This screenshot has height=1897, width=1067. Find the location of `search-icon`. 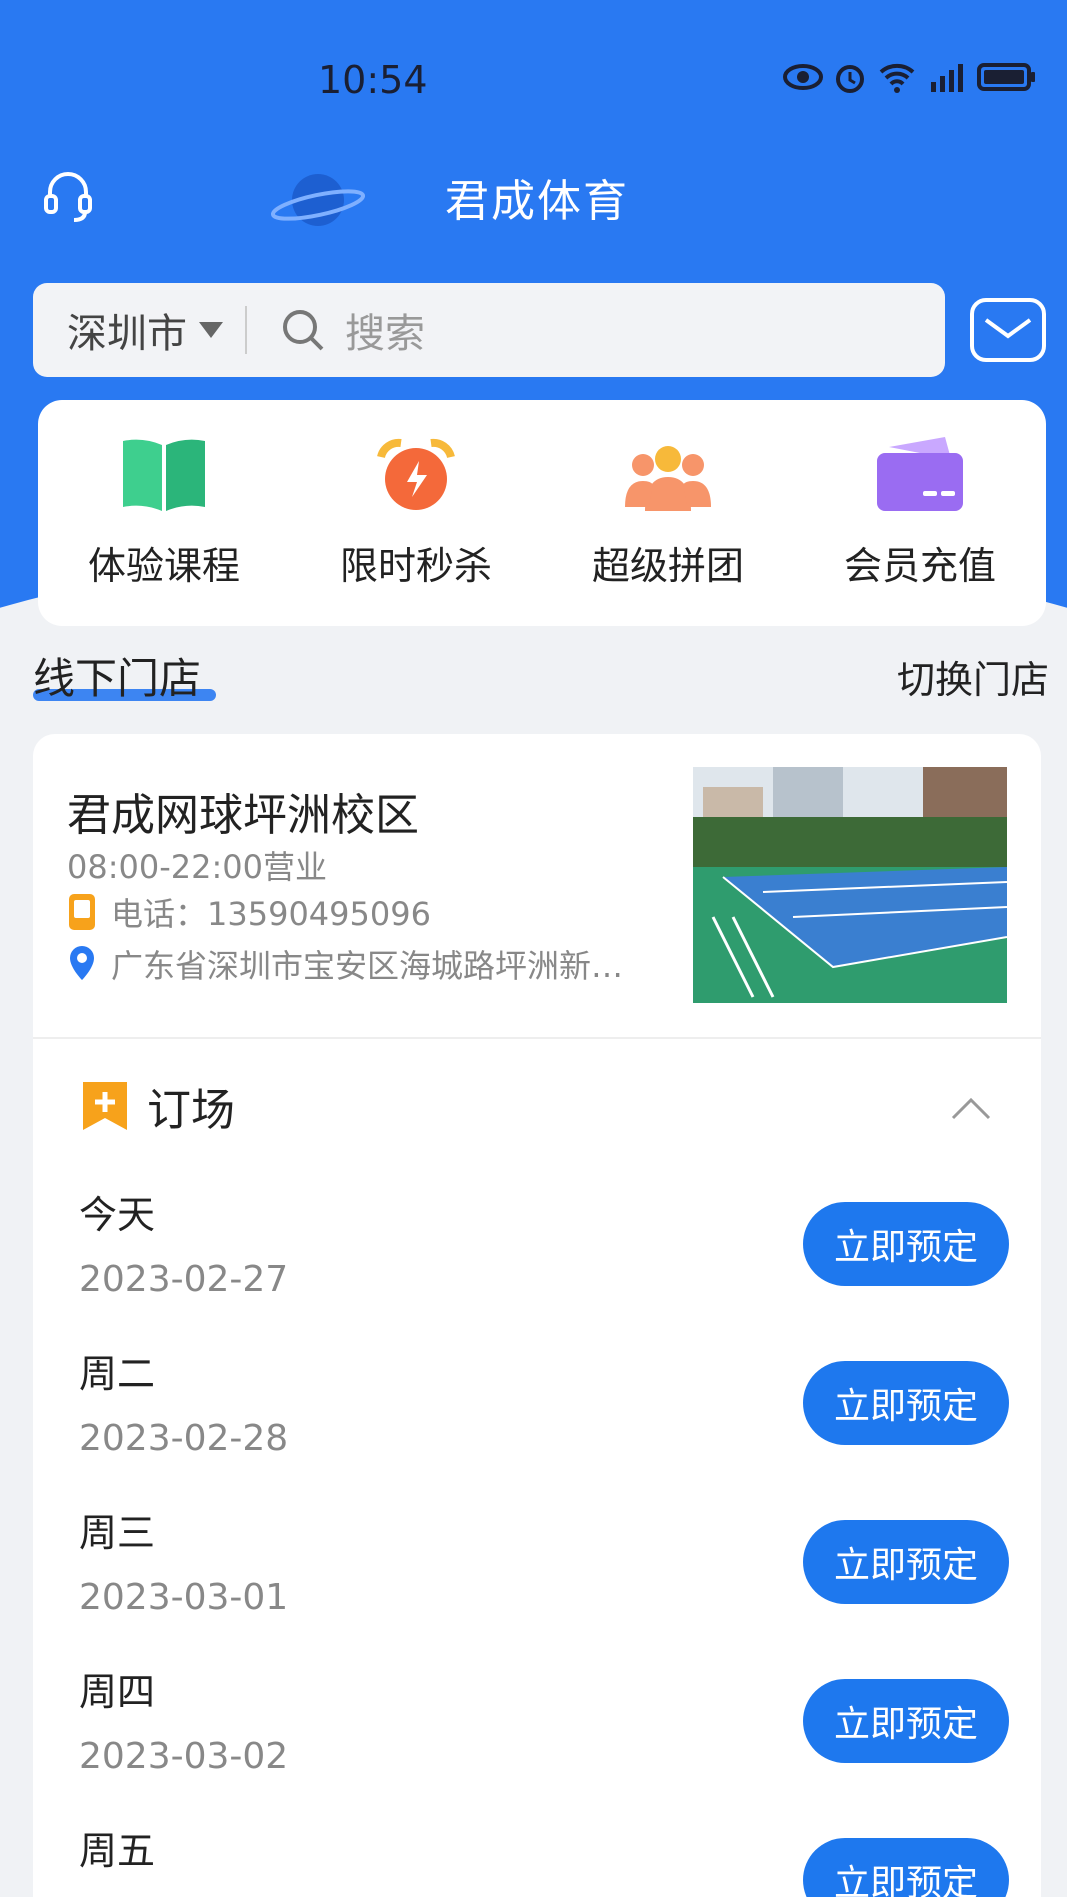

search-icon is located at coordinates (303, 330).